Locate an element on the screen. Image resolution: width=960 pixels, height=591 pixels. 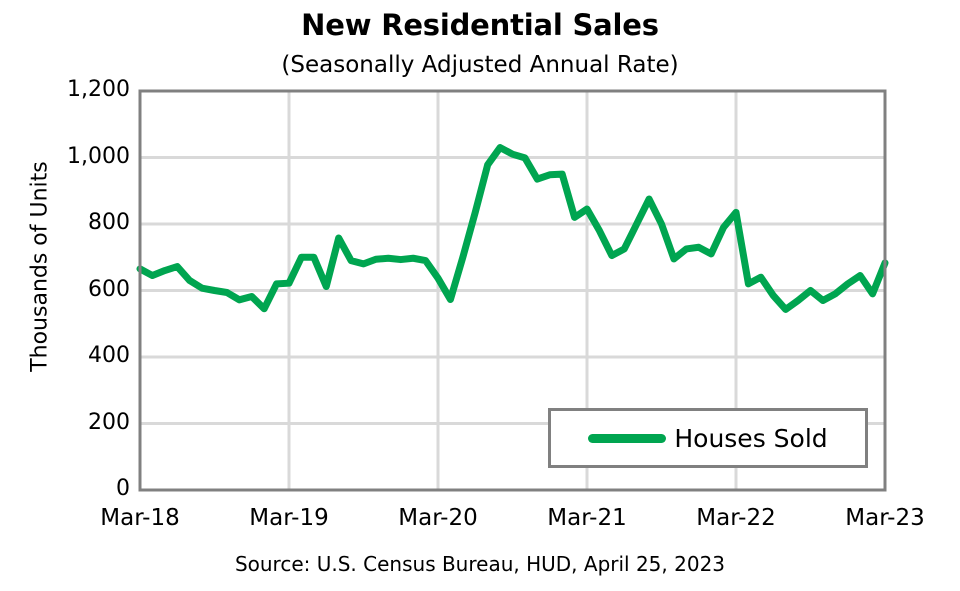
x-axis-tick-mar-21: Mar-21 is located at coordinates (587, 518).